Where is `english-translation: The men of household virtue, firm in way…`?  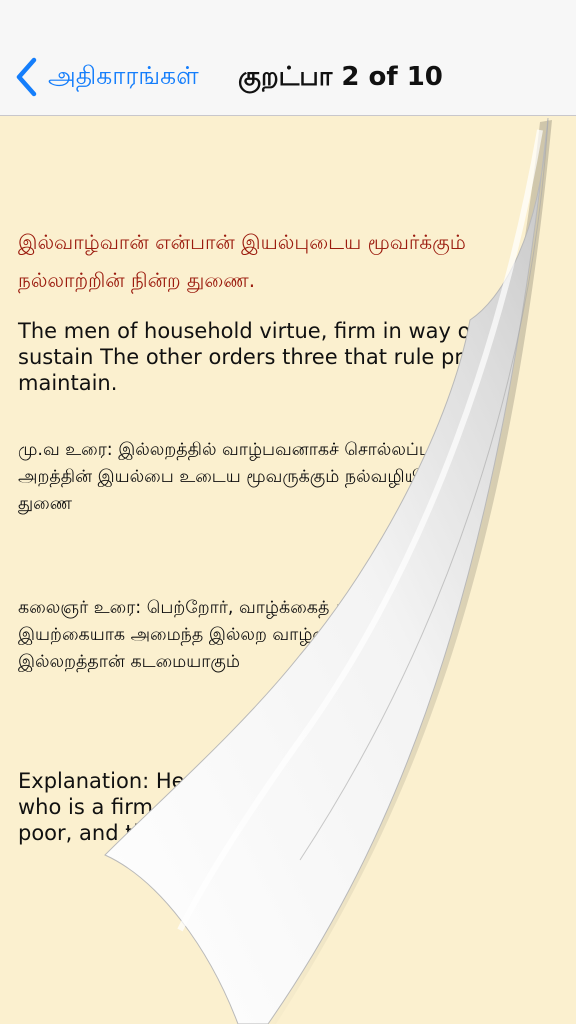
english-translation: The men of household virtue, firm in way… is located at coordinates (281, 357).